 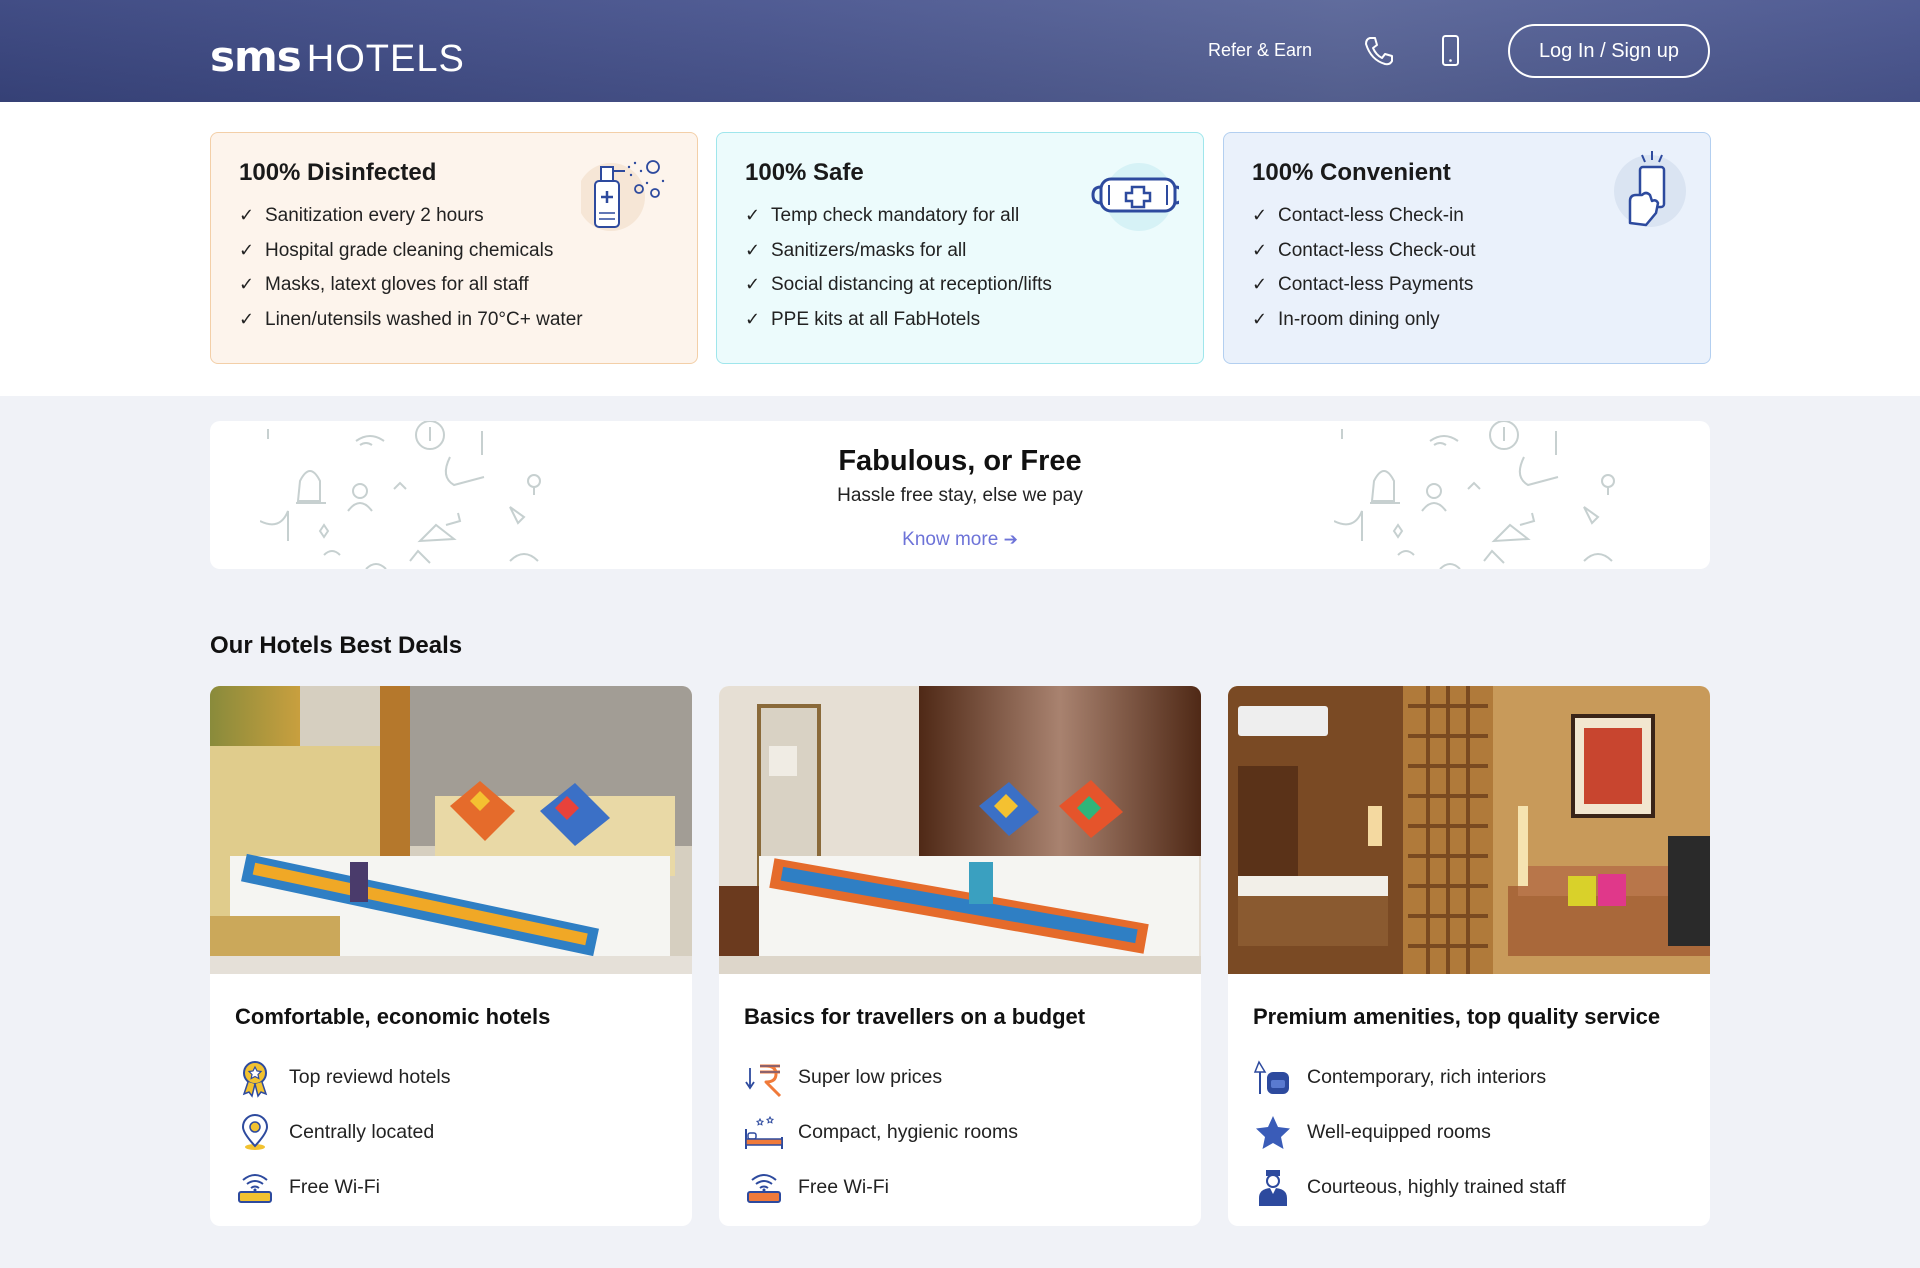 I want to click on deals-section-title: Our Hotels Best Deals, so click(x=336, y=645).